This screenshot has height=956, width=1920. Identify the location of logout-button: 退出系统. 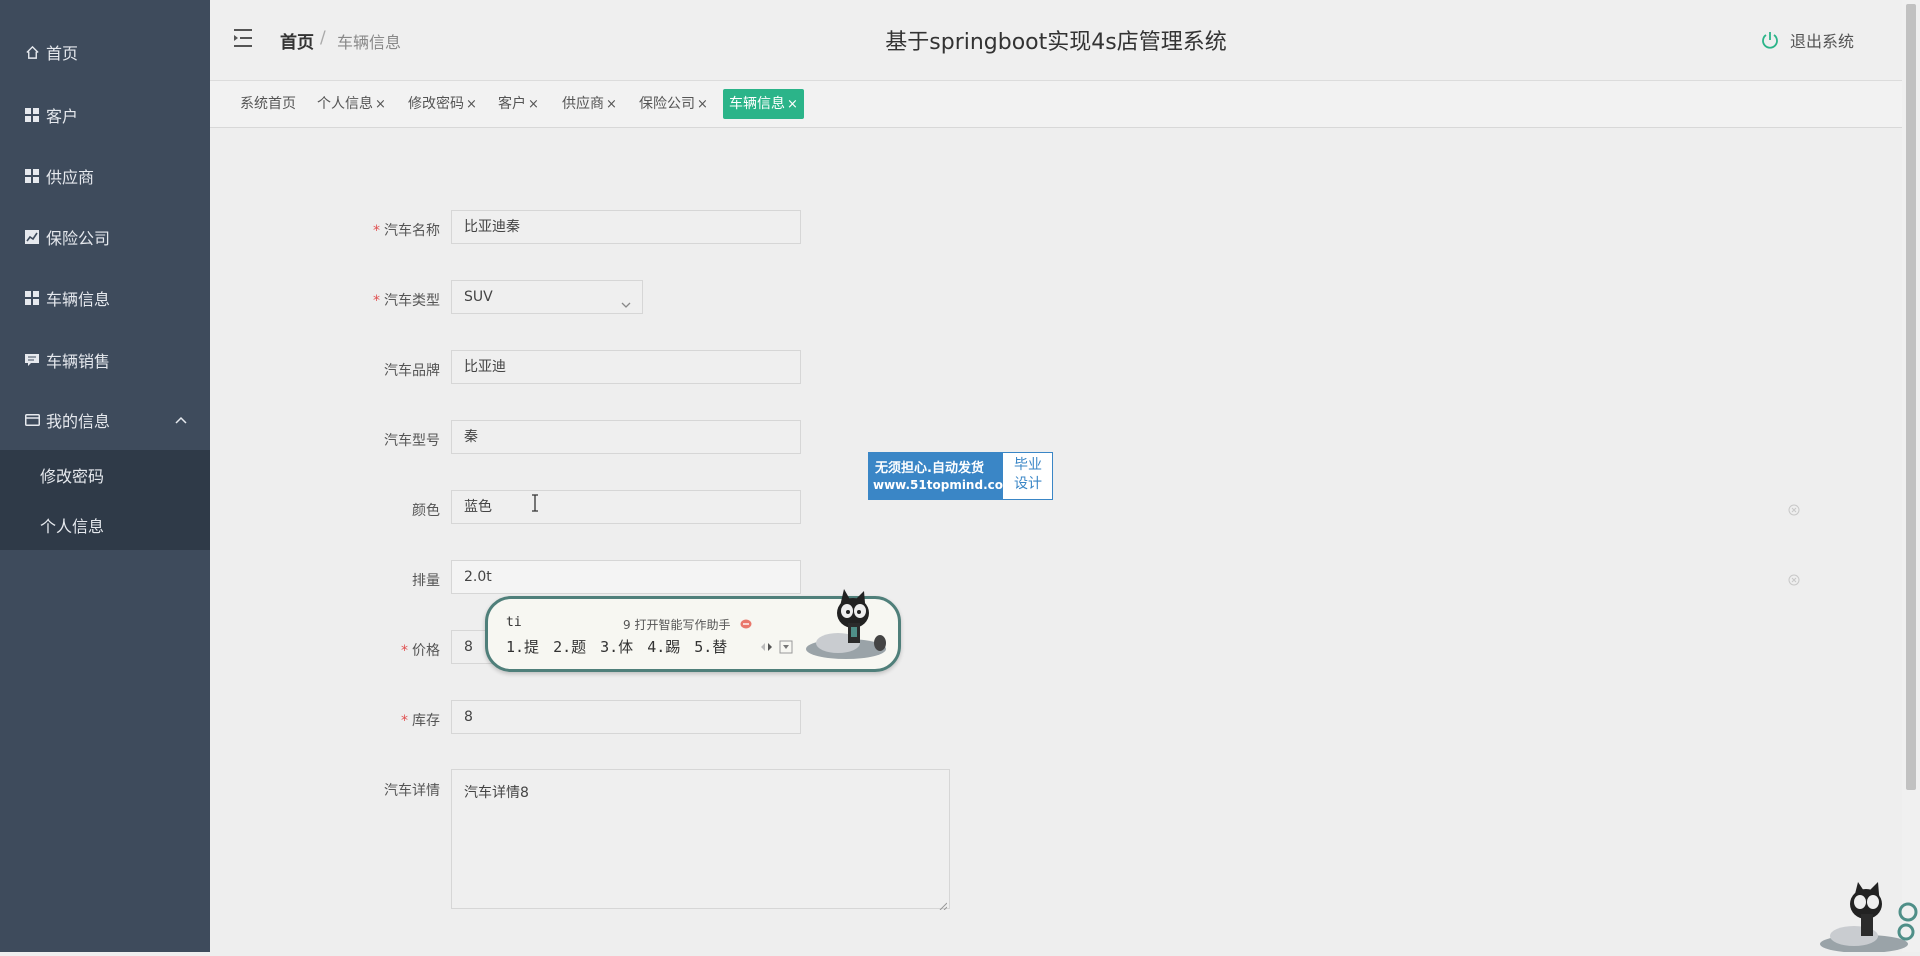
(1807, 40).